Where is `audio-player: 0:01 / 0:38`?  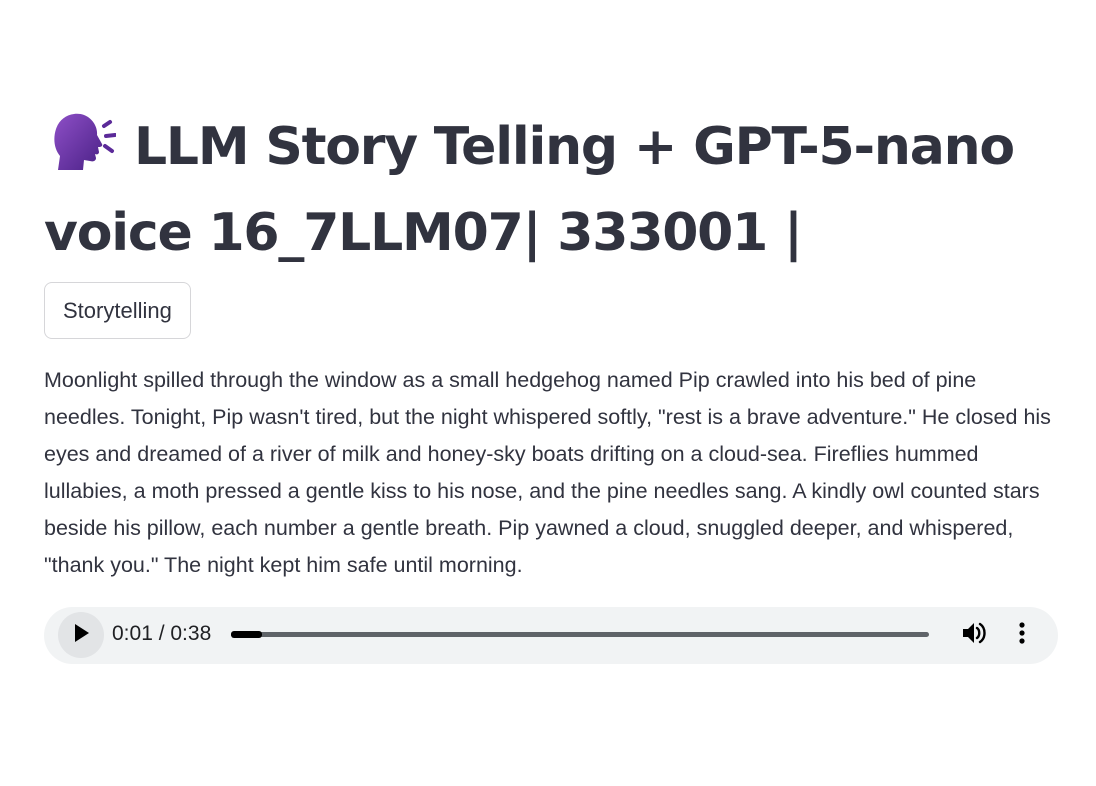
audio-player: 0:01 / 0:38 is located at coordinates (551, 635).